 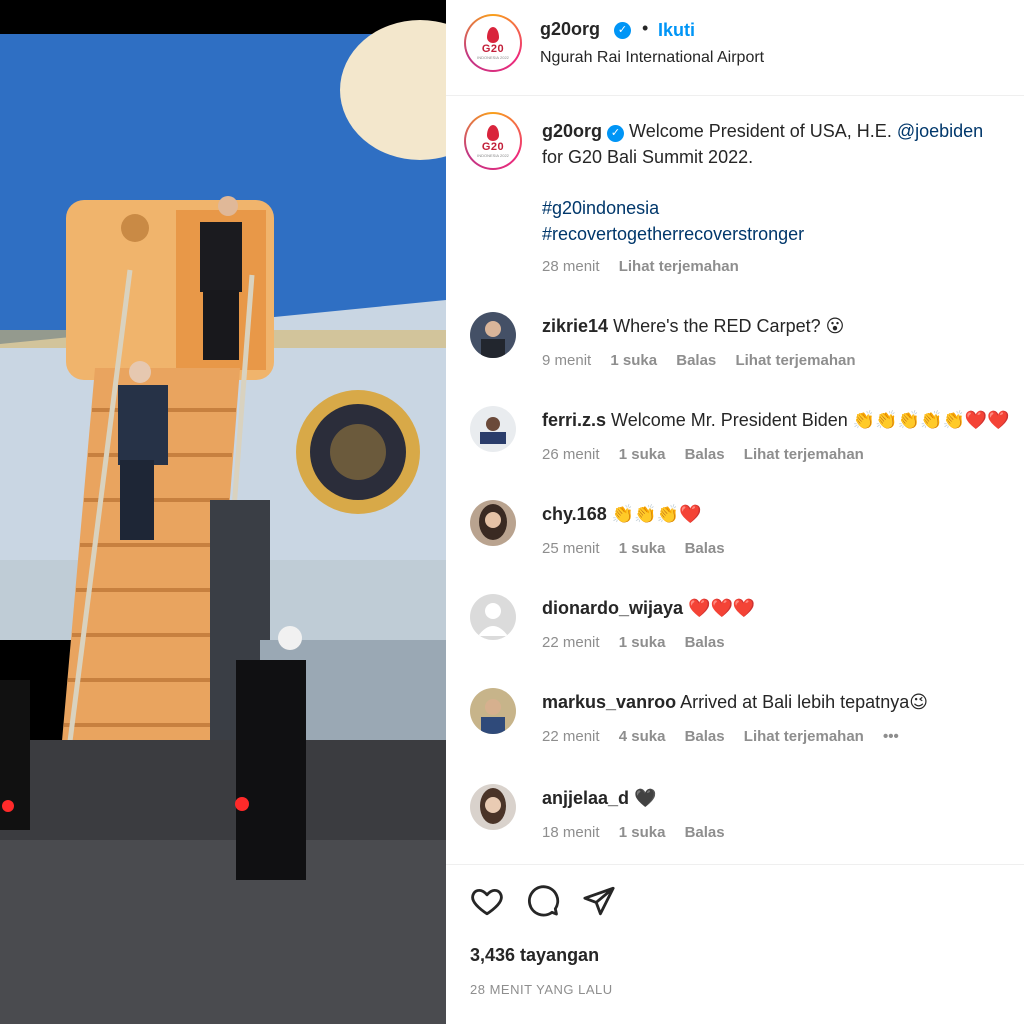 I want to click on default-avatar-icon, so click(x=493, y=617).